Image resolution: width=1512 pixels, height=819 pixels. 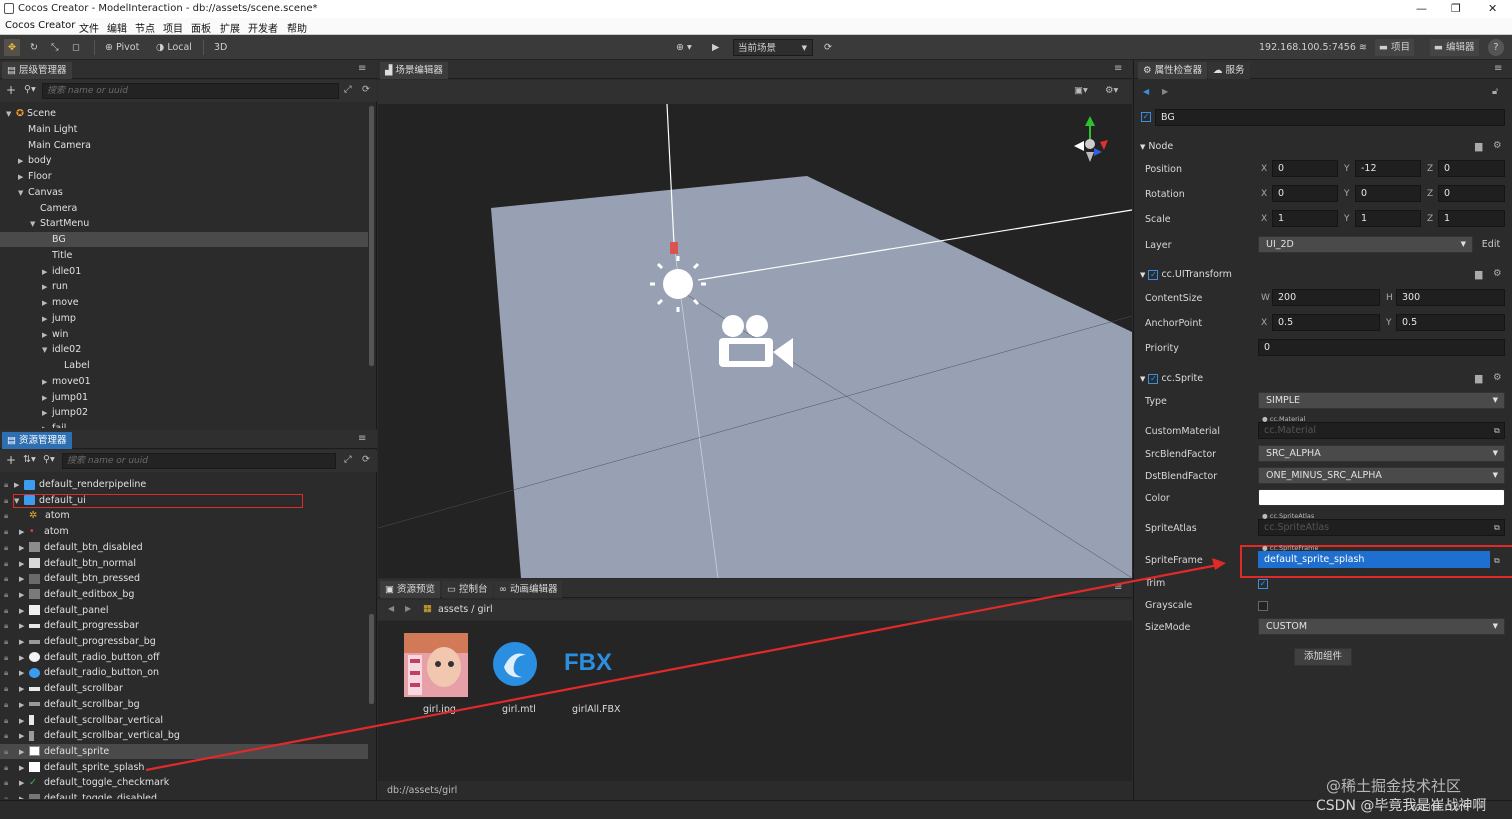 What do you see at coordinates (1229, 70) in the screenshot?
I see `tab-services: ☁ 服务` at bounding box center [1229, 70].